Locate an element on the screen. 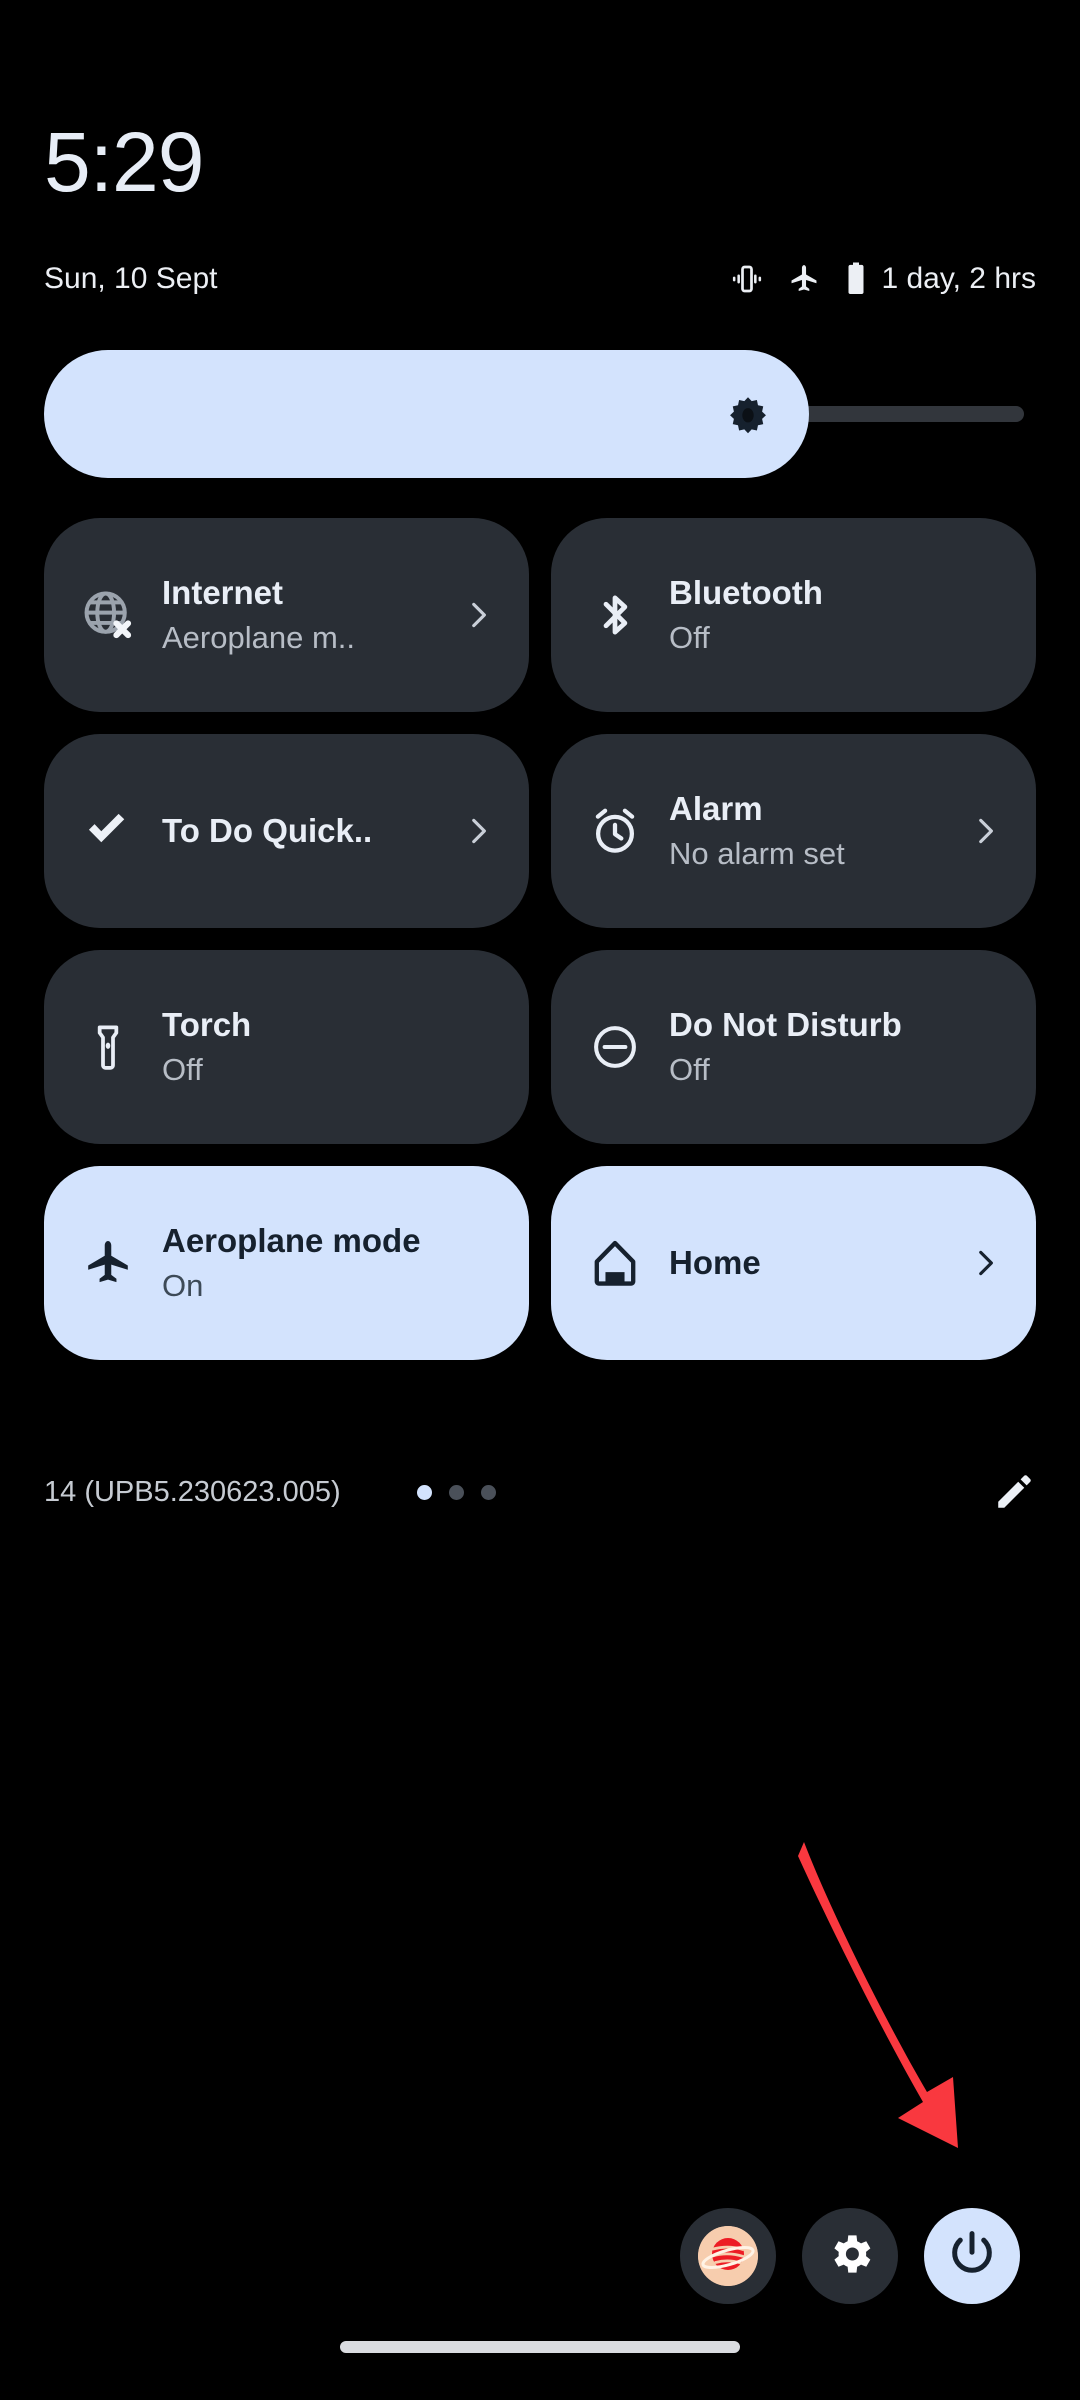 This screenshot has width=1080, height=2400. tile-subtitle: No alarm set is located at coordinates (757, 853).